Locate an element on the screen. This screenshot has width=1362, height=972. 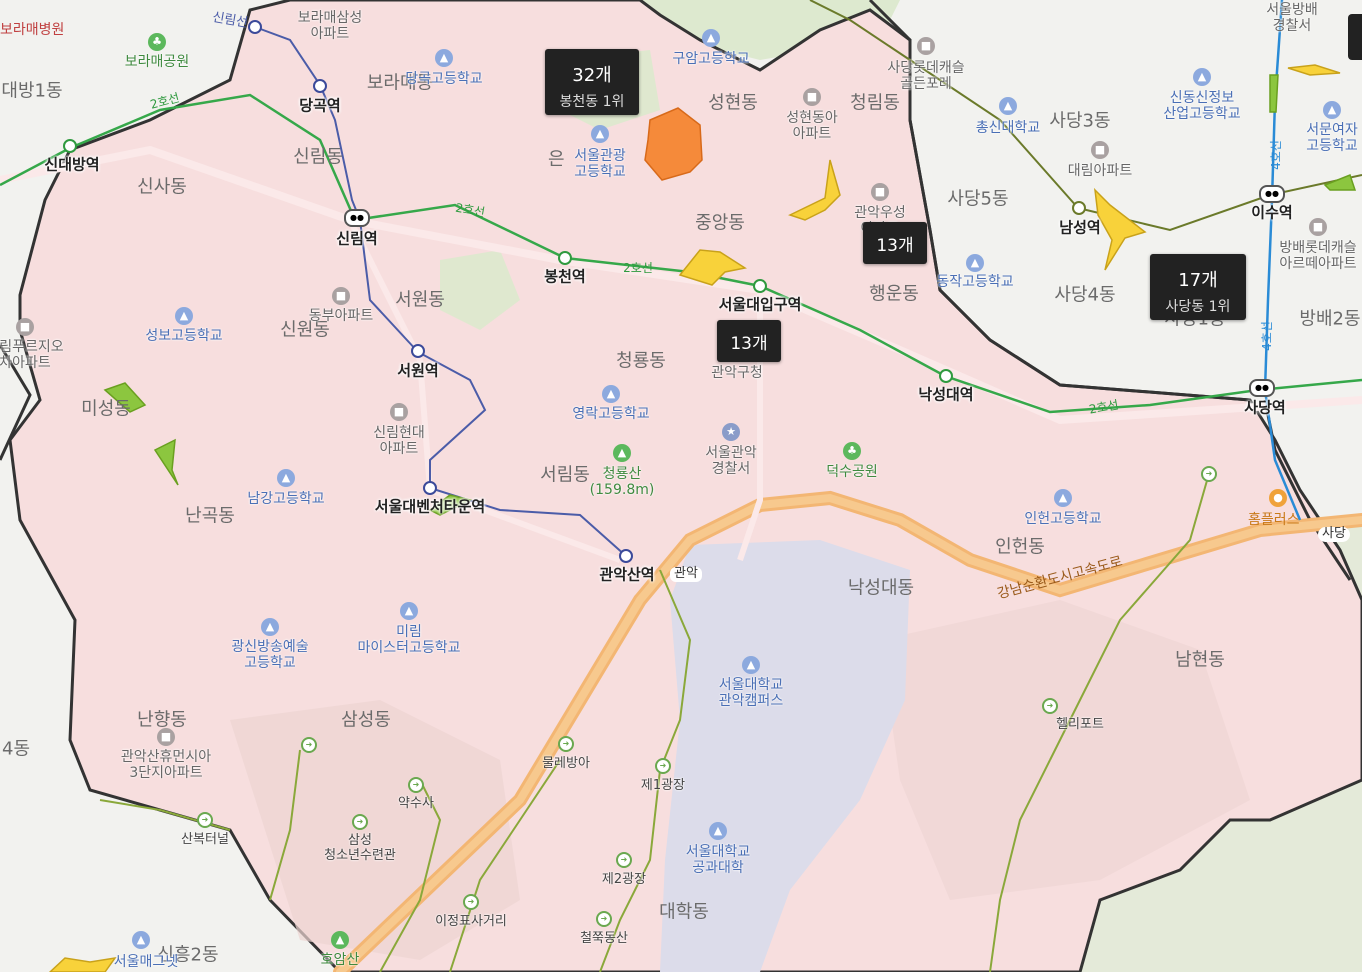
university-label: 서울대학교 공과대학 is located at coordinates (718, 860).